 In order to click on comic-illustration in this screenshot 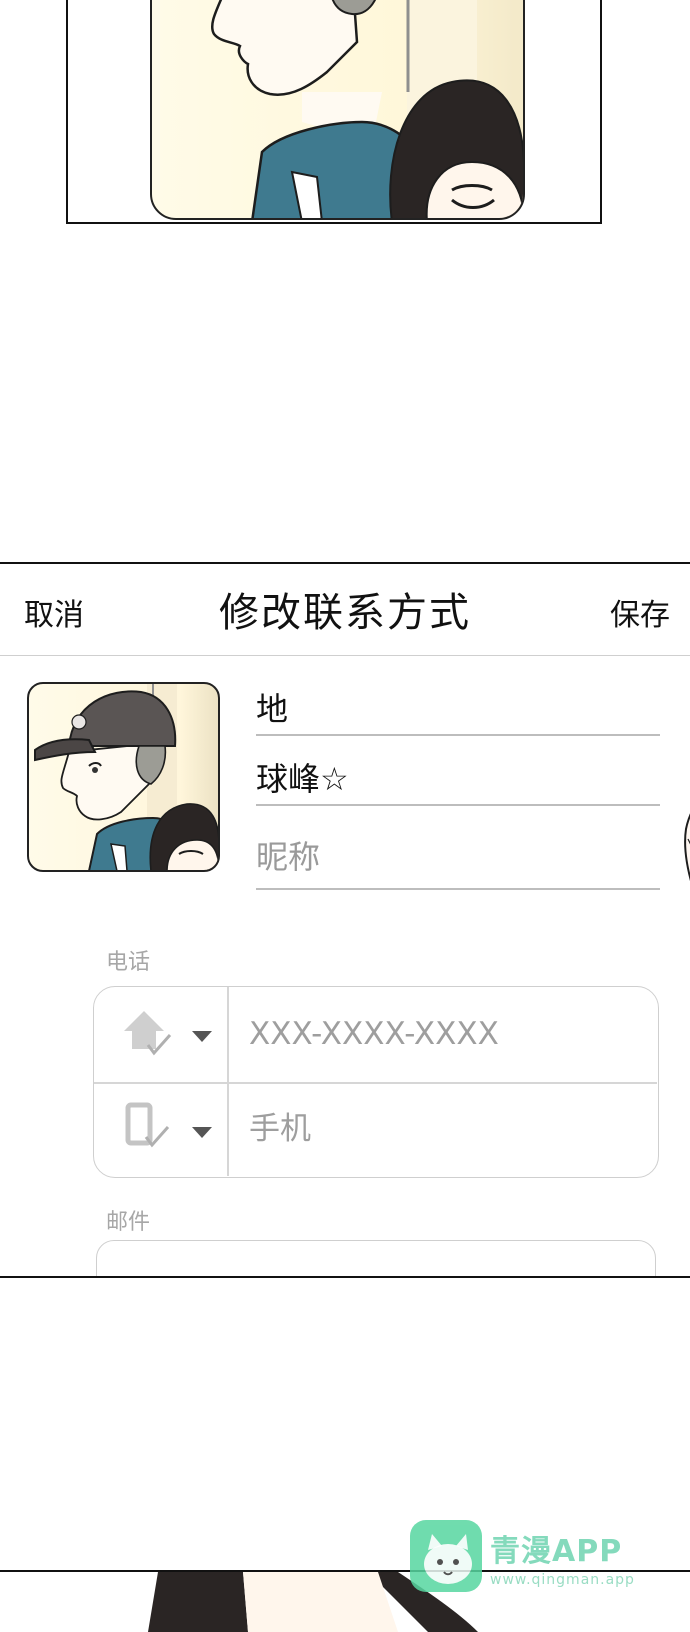, I will do `click(367, 109)`.